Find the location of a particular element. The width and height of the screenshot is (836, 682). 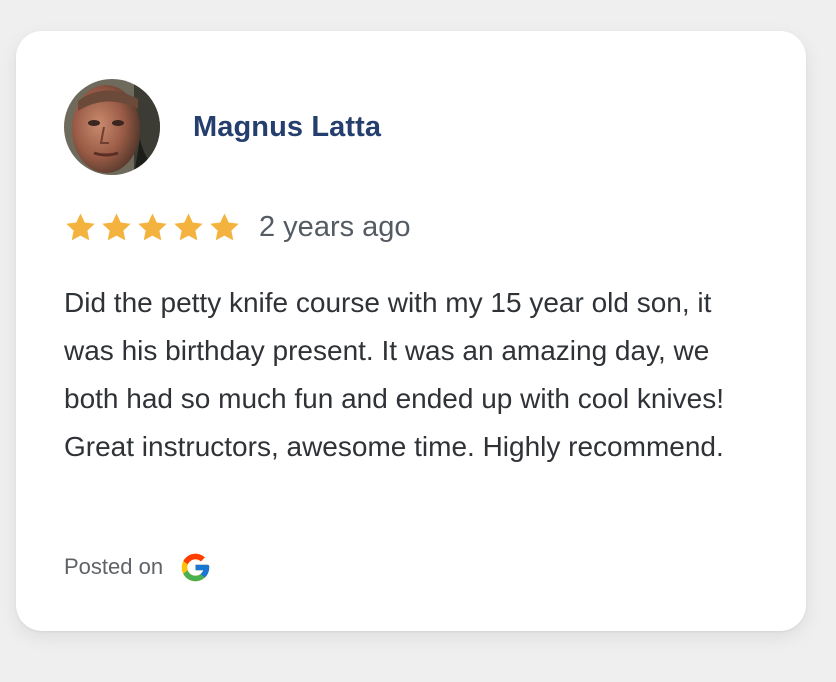

rating-row: 2 years ago is located at coordinates (237, 227).